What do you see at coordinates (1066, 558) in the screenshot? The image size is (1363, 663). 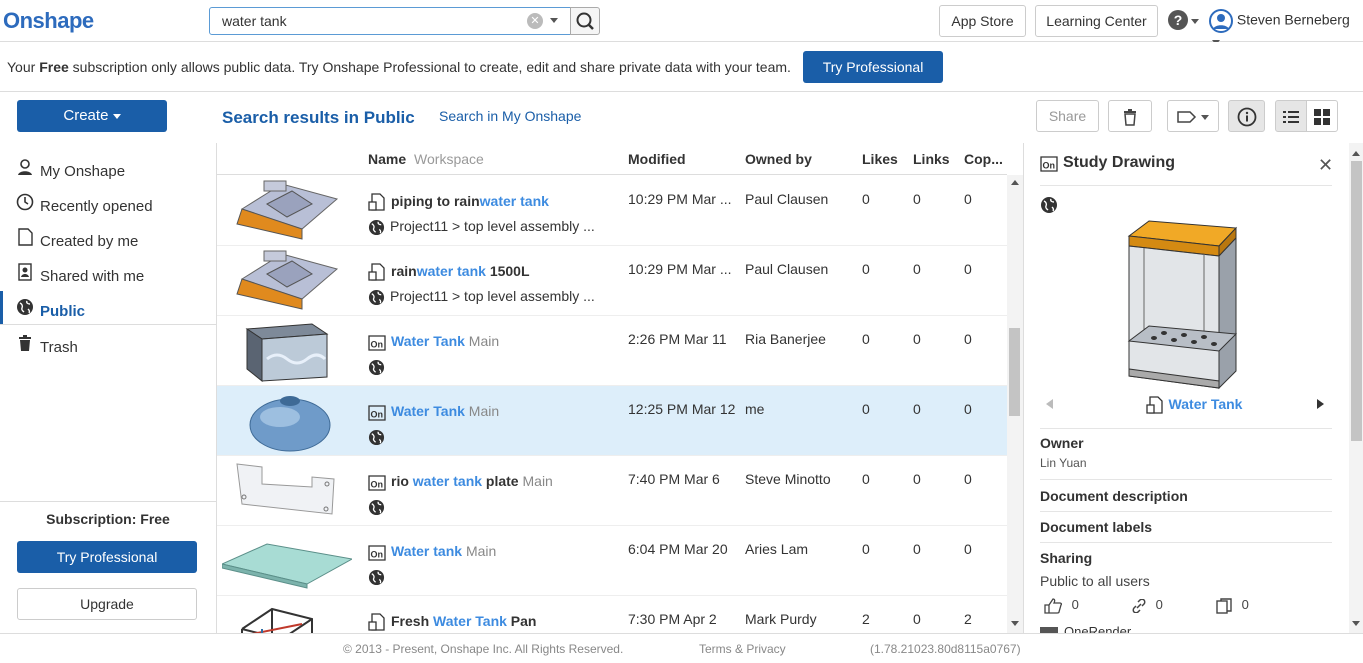 I see `sharing-label: Sharing` at bounding box center [1066, 558].